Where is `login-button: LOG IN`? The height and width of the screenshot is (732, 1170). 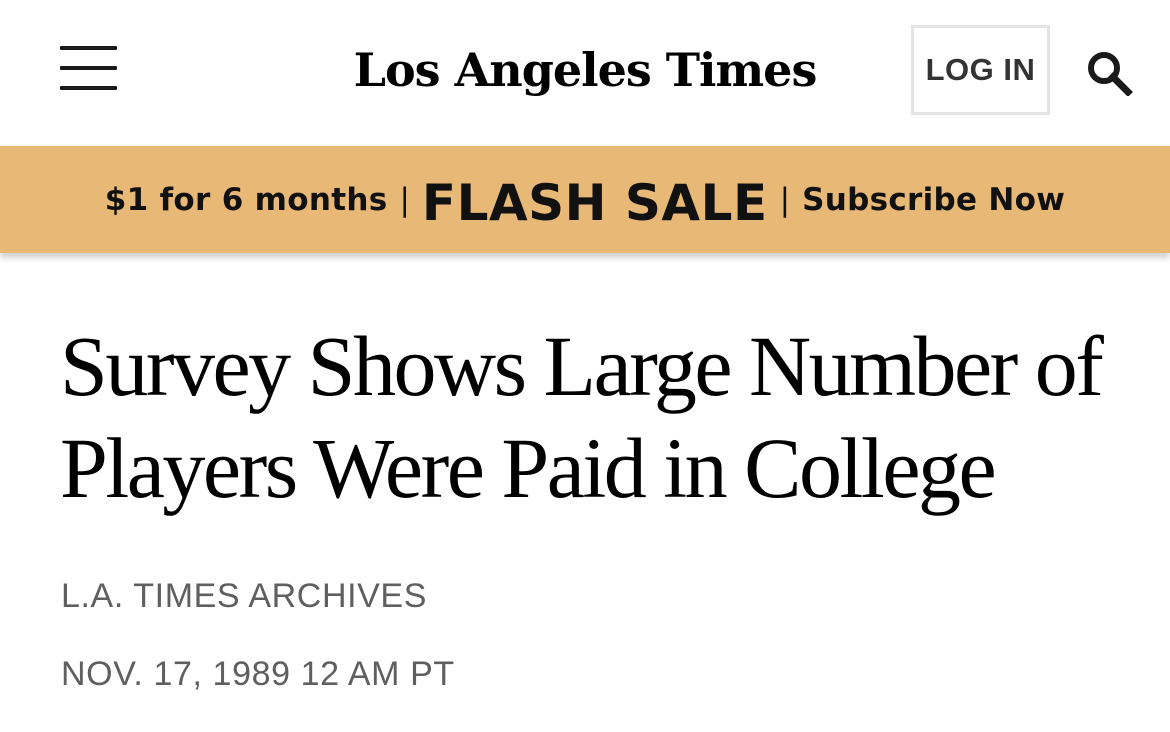 login-button: LOG IN is located at coordinates (980, 70).